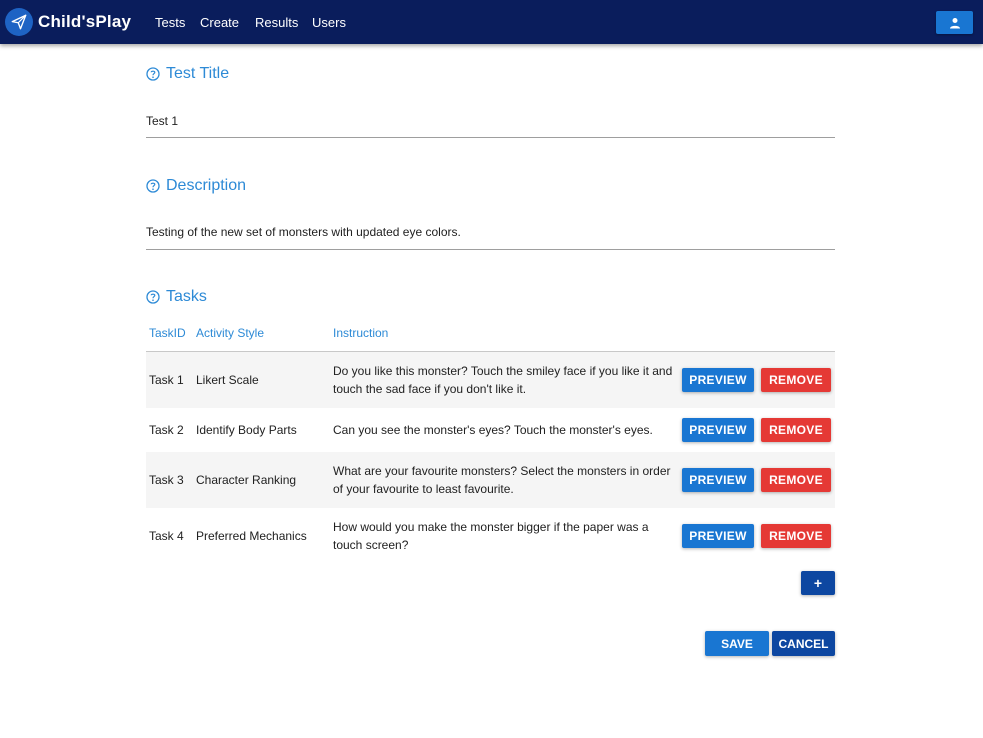 The height and width of the screenshot is (738, 983). I want to click on tasks-label: Tasks, so click(186, 296).